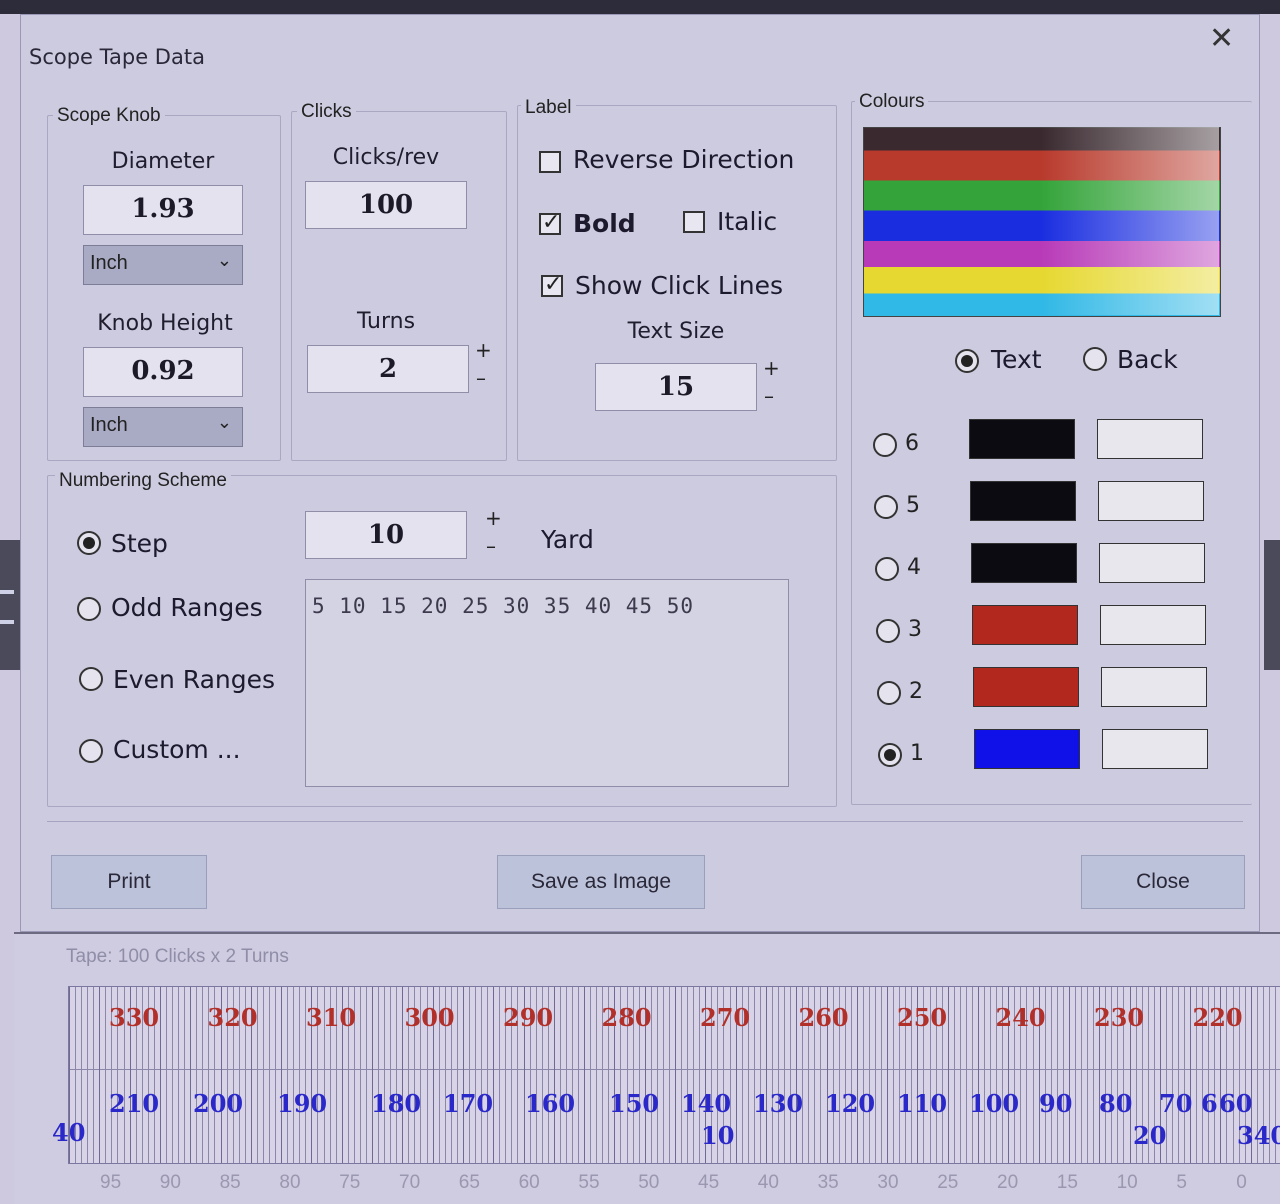 Image resolution: width=1280 pixels, height=1204 pixels. Describe the element at coordinates (481, 378) in the screenshot. I see `turns-decrement-button: –` at that location.